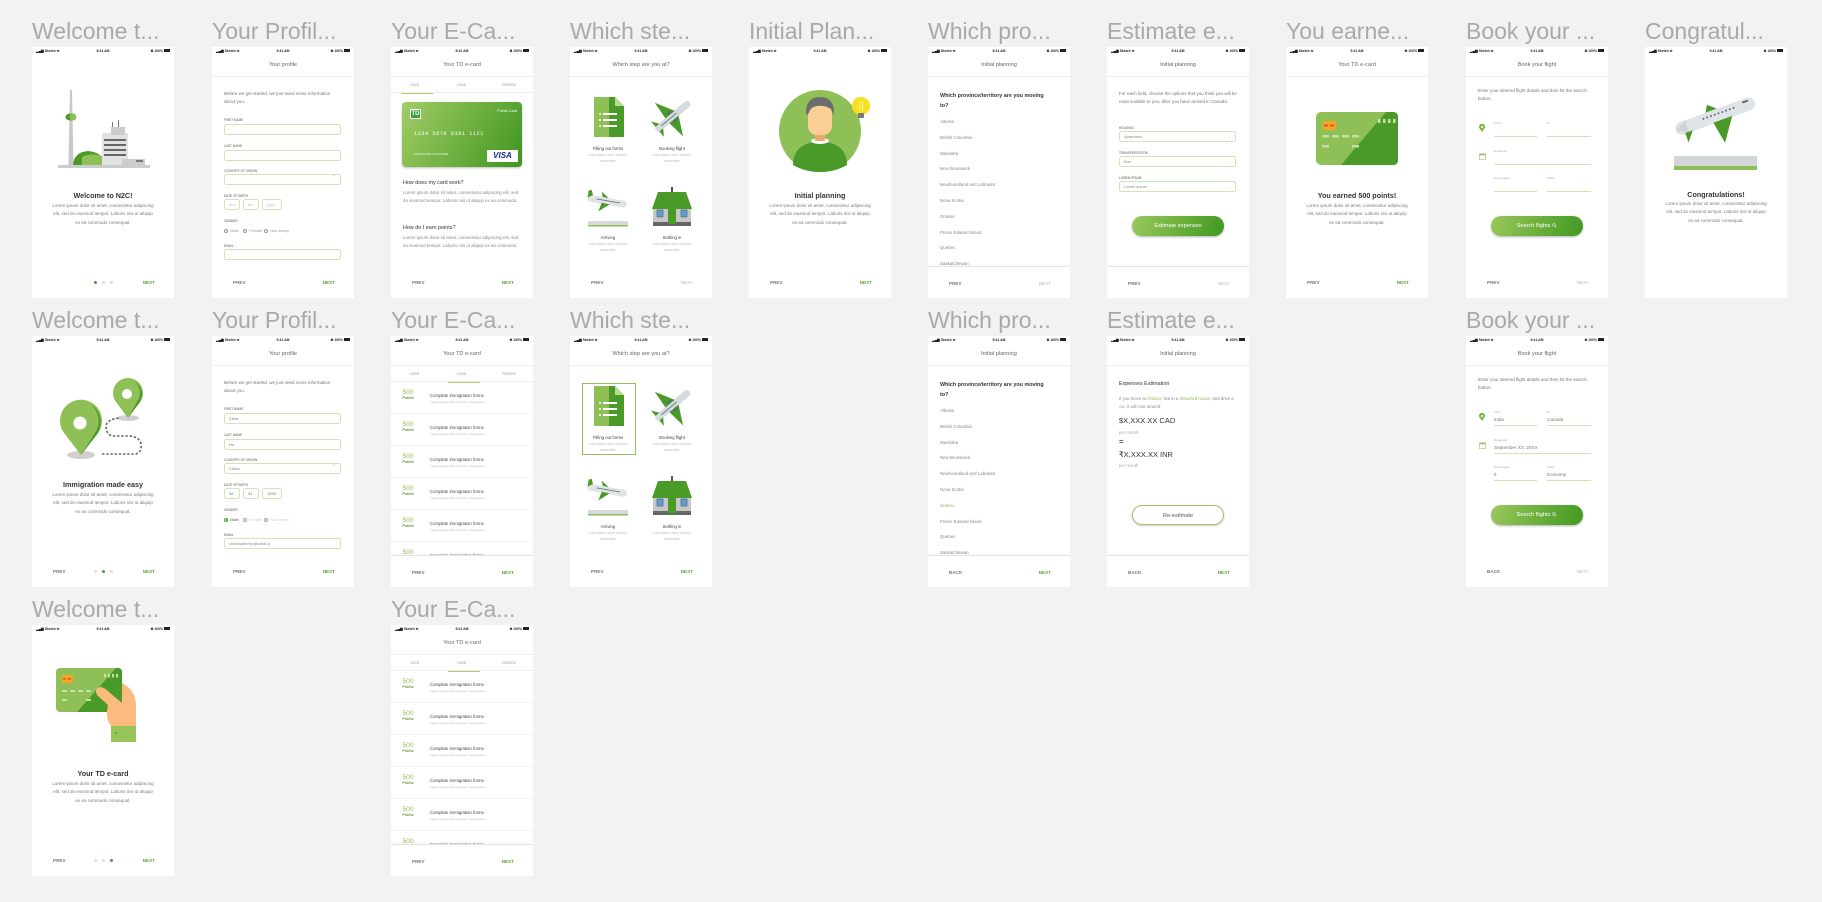 The image size is (1822, 902). I want to click on email-field: christopherho@tdlab.io, so click(282, 543).